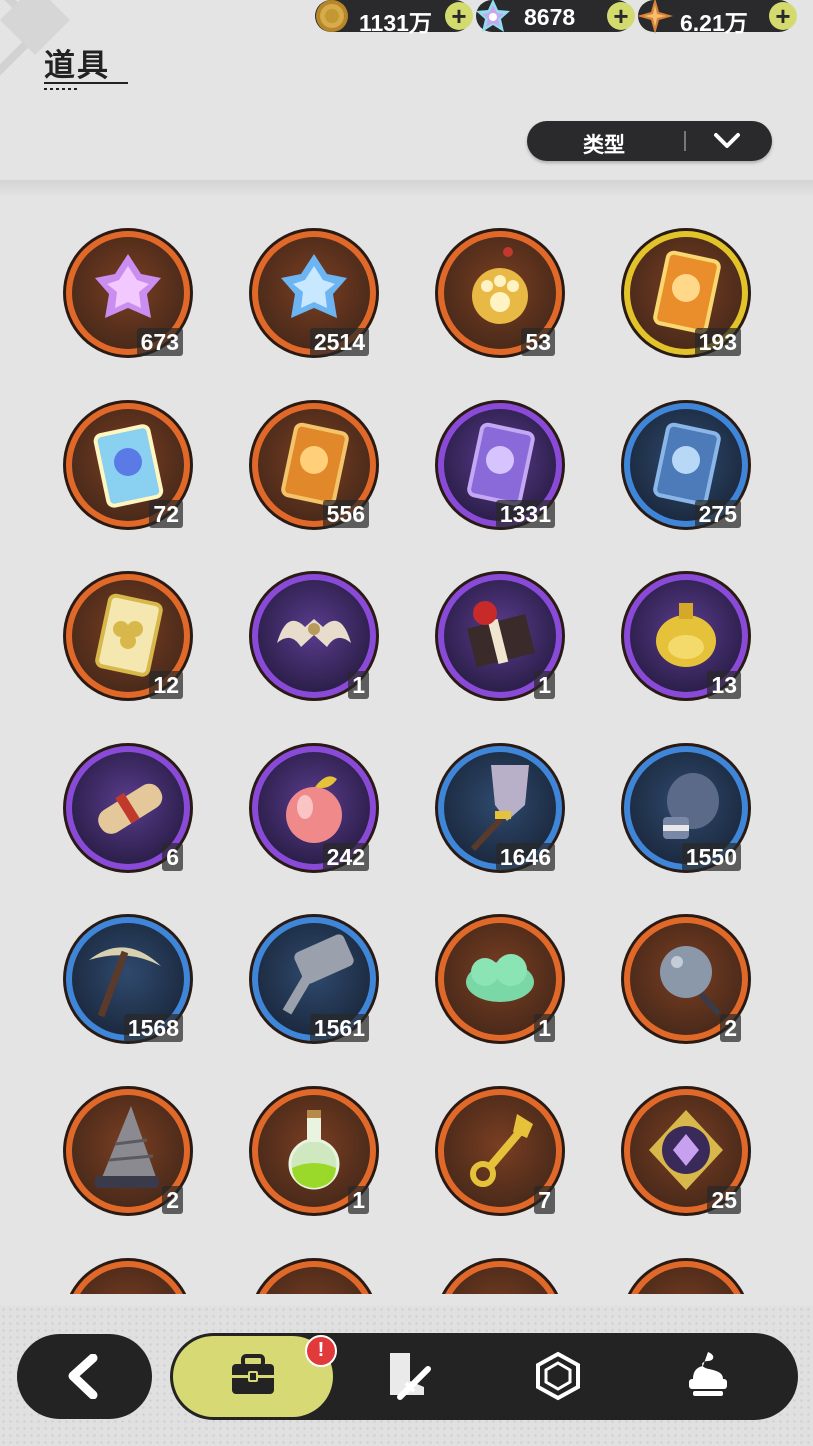 This screenshot has height=1446, width=813. I want to click on item-count: 556, so click(345, 513).